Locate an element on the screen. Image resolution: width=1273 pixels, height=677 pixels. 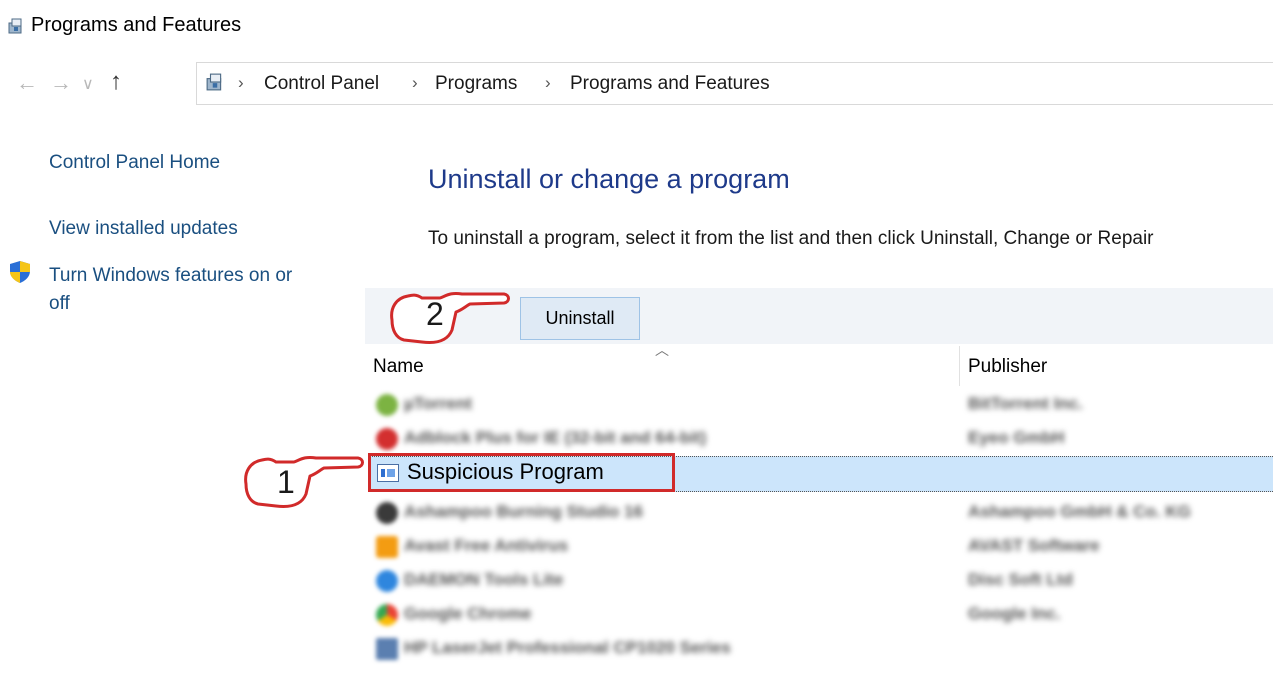
breadcrumb-programs-and-features: Programs and Features is located at coordinates (670, 84).